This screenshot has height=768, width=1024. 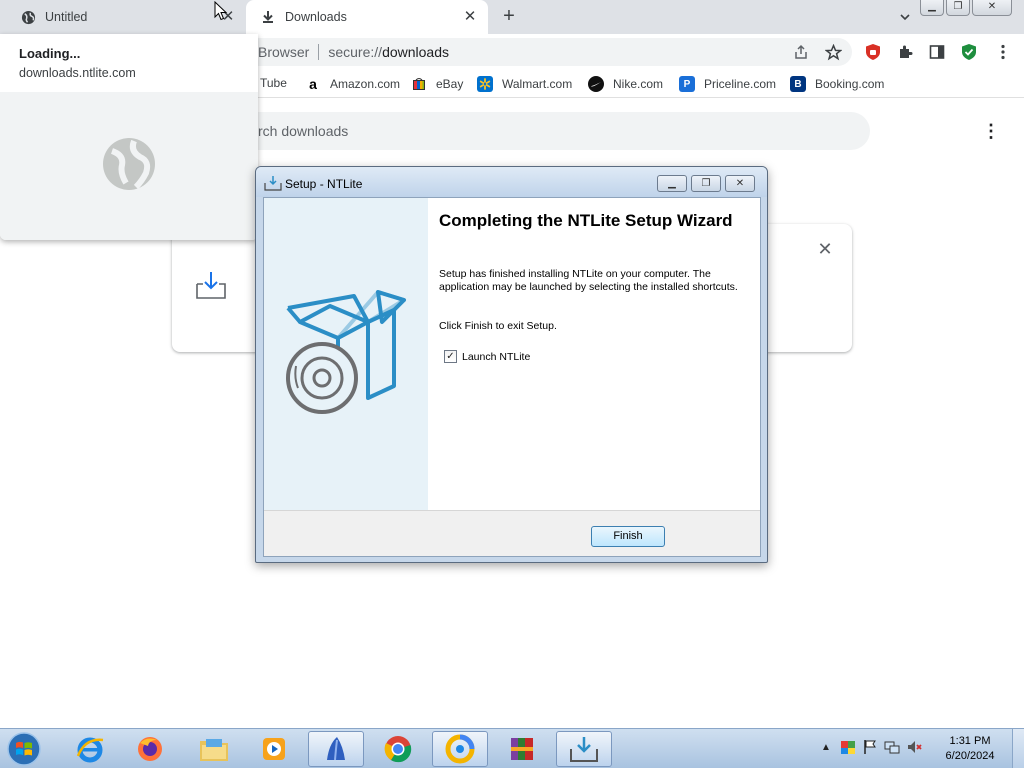 What do you see at coordinates (324, 184) in the screenshot?
I see `dialog-title: Setup - NTLite` at bounding box center [324, 184].